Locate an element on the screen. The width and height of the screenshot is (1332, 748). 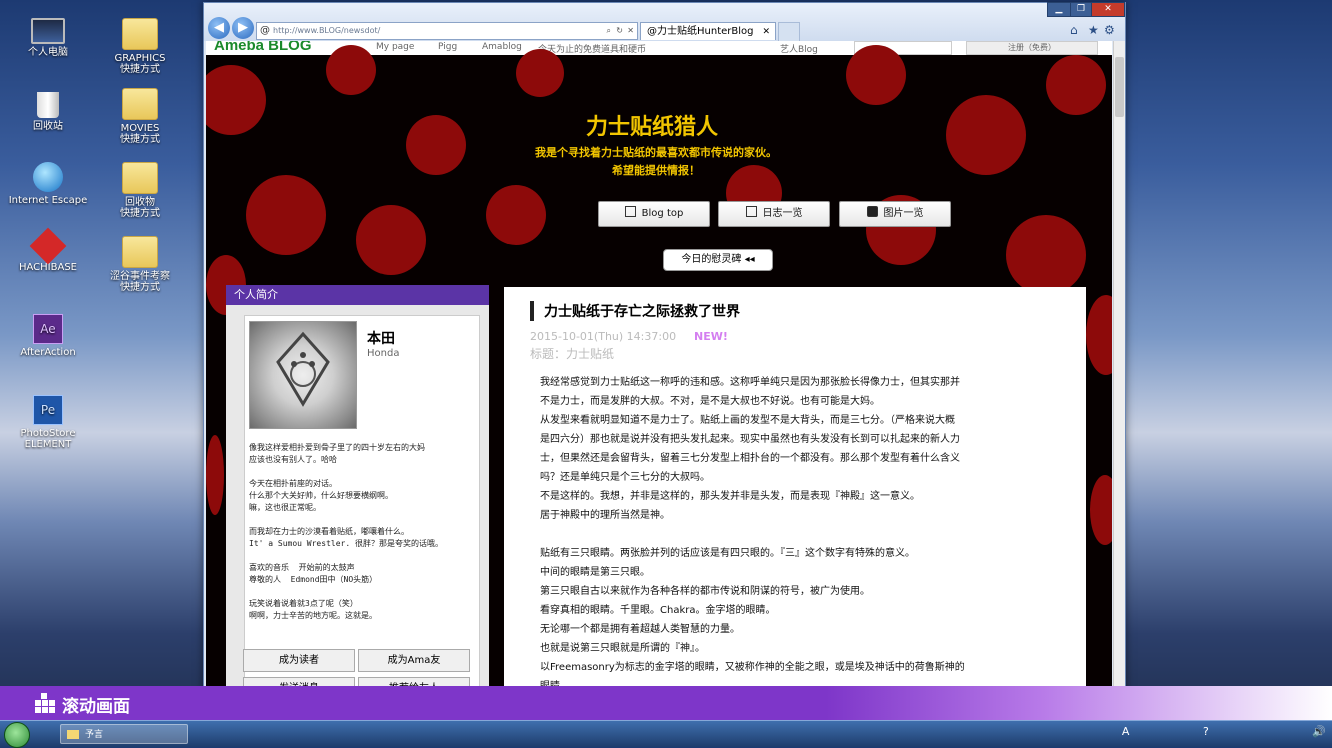
entry-line: 也就是说第三只眼就是所谓的『神』。 is located at coordinates (622, 648).